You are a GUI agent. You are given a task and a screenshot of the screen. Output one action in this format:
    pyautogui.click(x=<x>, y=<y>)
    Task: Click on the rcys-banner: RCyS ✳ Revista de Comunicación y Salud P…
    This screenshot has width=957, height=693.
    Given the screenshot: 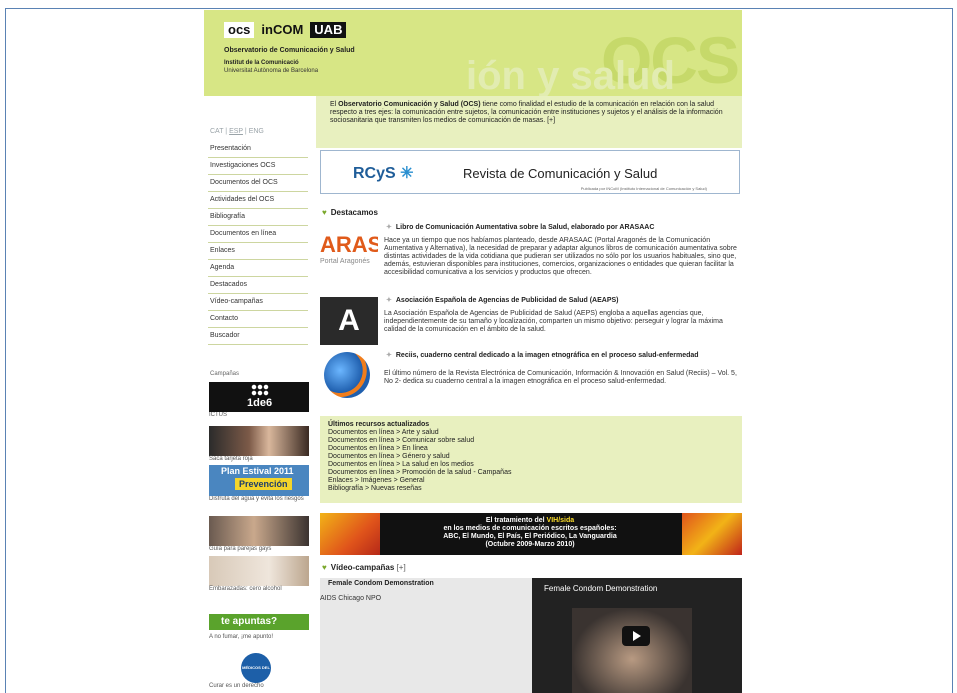 What is the action you would take?
    pyautogui.click(x=530, y=172)
    